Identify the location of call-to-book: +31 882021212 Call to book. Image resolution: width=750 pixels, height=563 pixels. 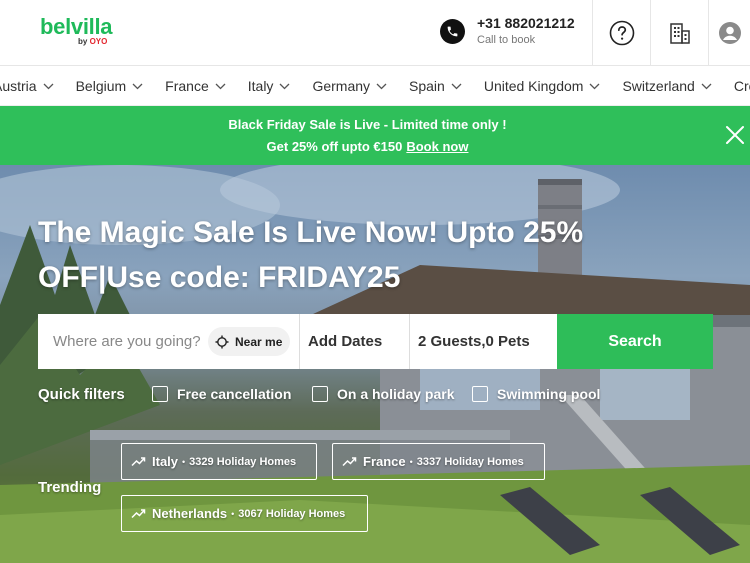
(507, 31).